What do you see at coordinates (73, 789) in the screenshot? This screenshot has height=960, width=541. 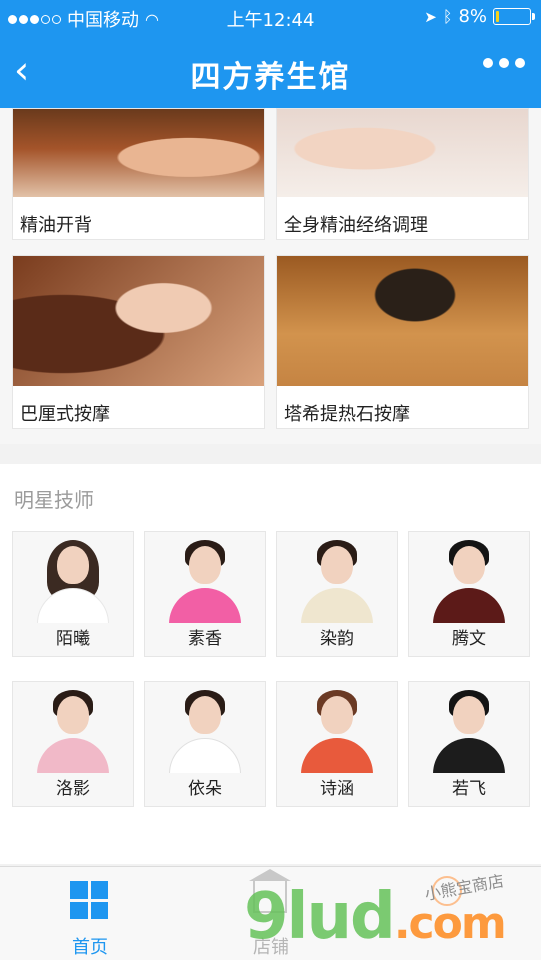 I see `technician-name: 洛影` at bounding box center [73, 789].